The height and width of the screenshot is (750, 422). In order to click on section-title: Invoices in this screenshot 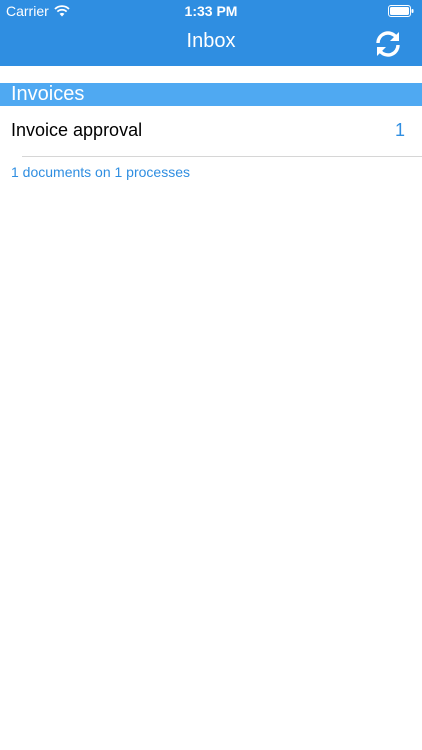, I will do `click(48, 94)`.